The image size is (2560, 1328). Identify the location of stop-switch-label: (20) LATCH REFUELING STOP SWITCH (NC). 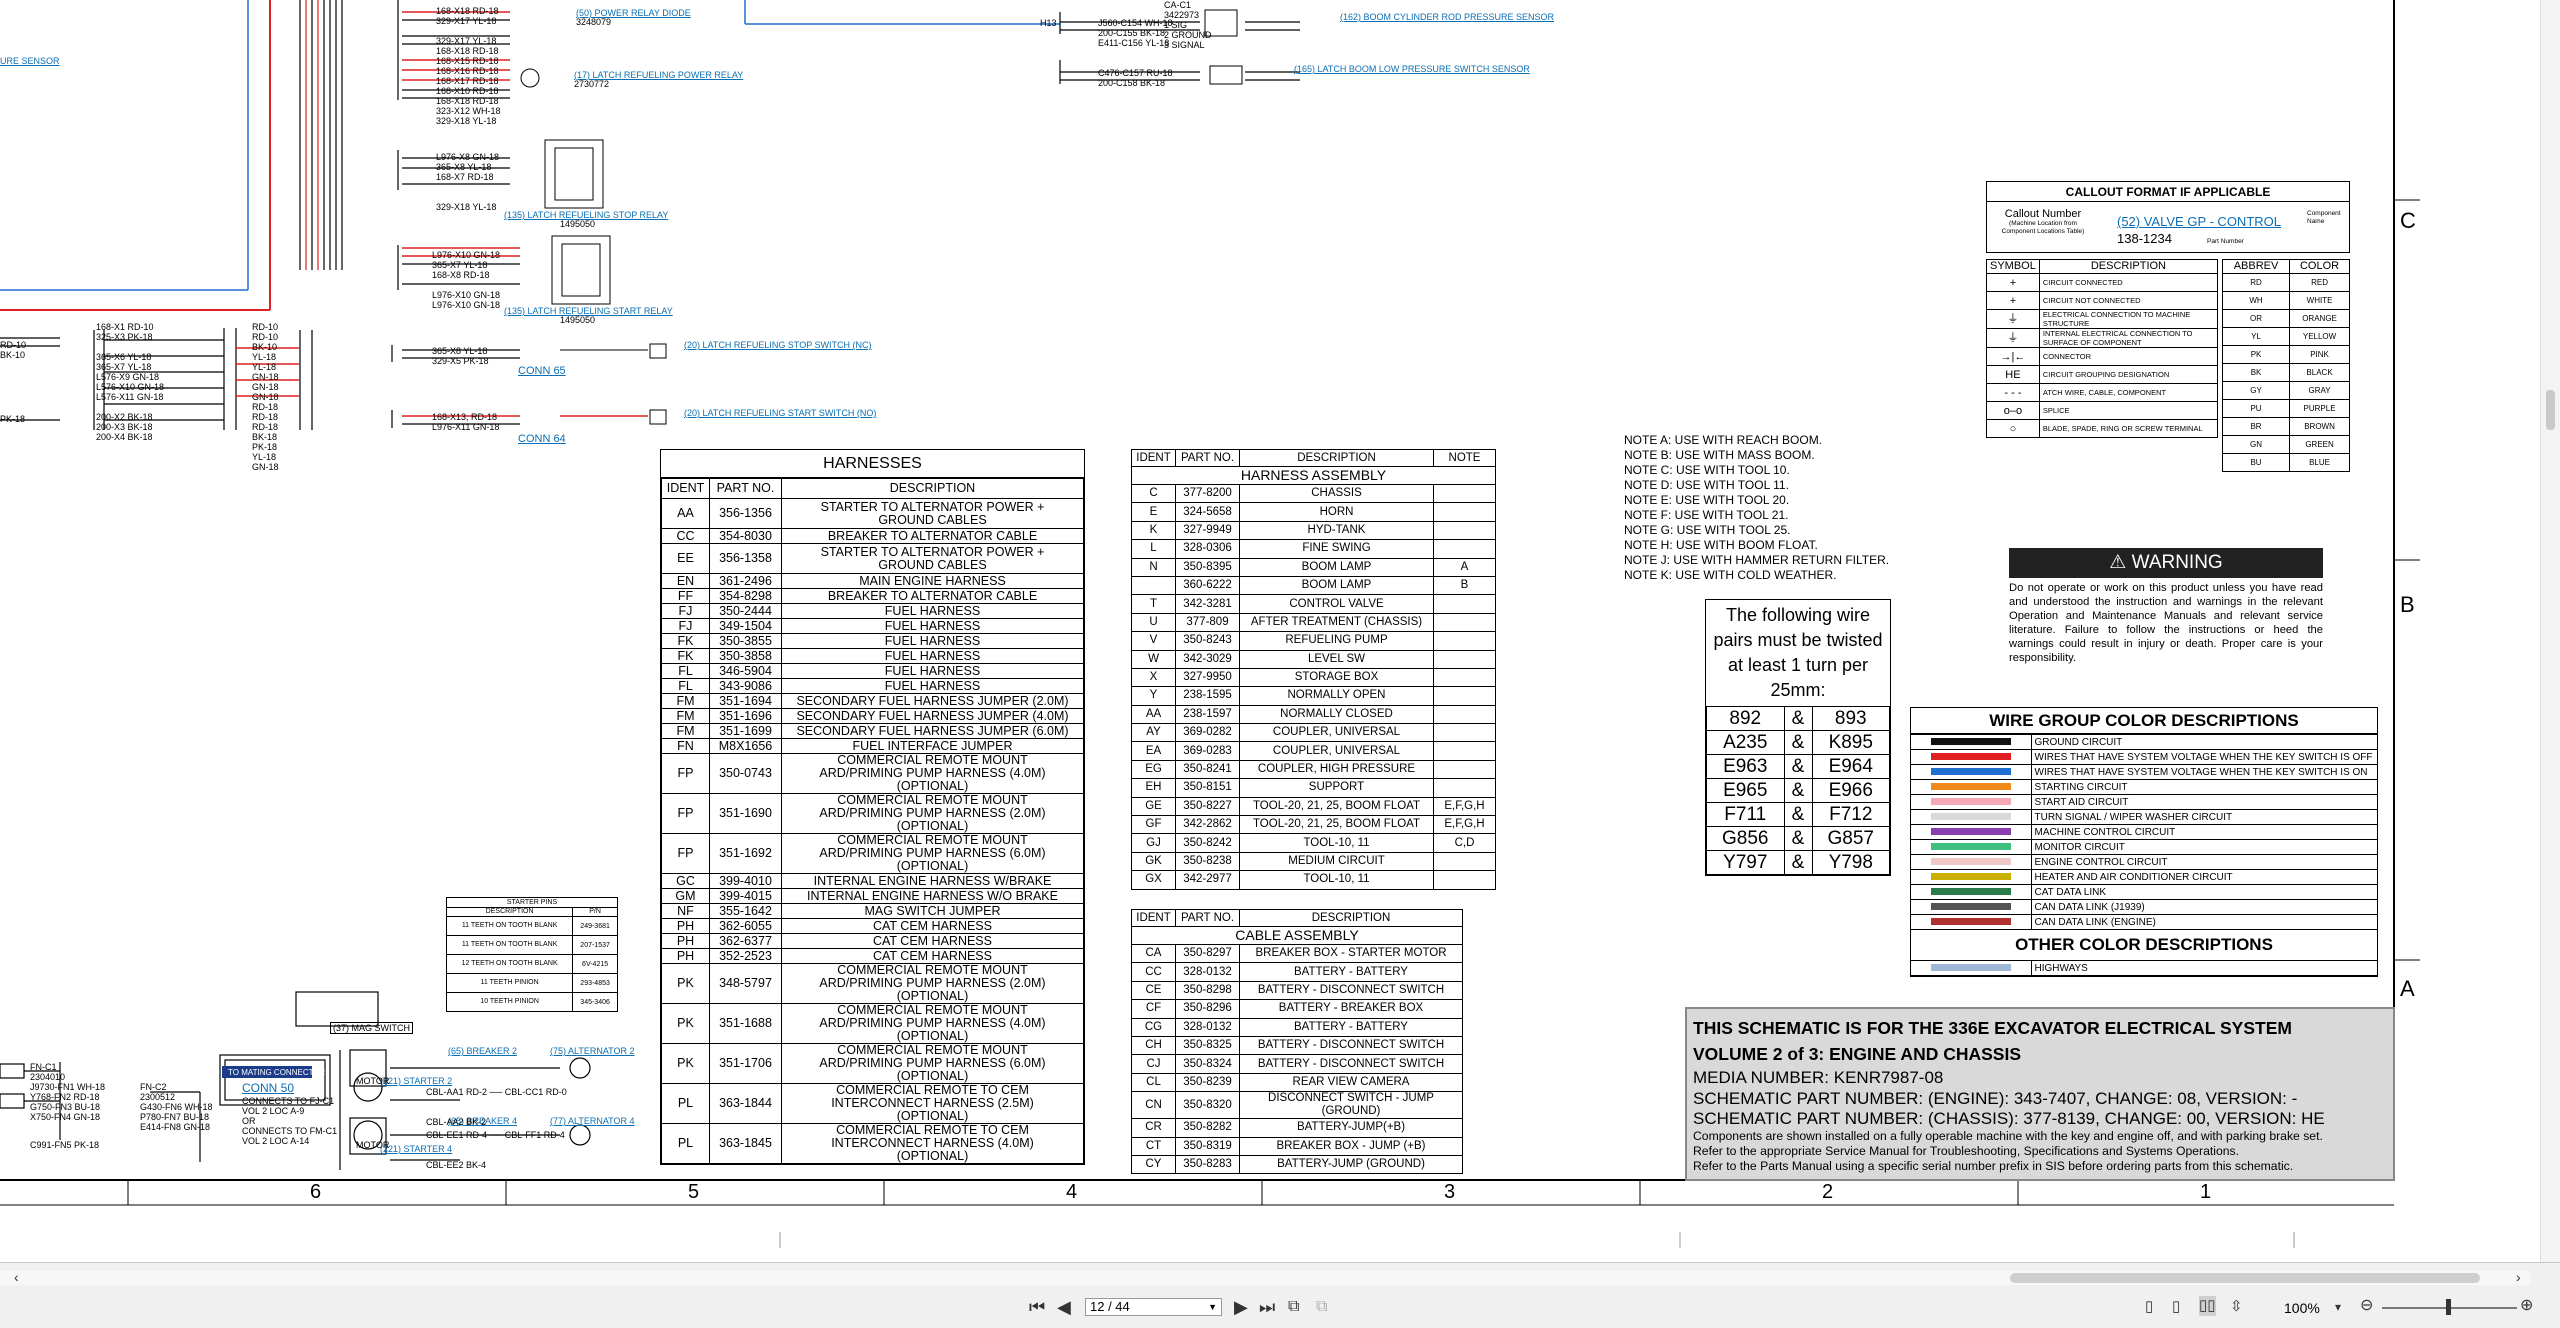
(778, 345).